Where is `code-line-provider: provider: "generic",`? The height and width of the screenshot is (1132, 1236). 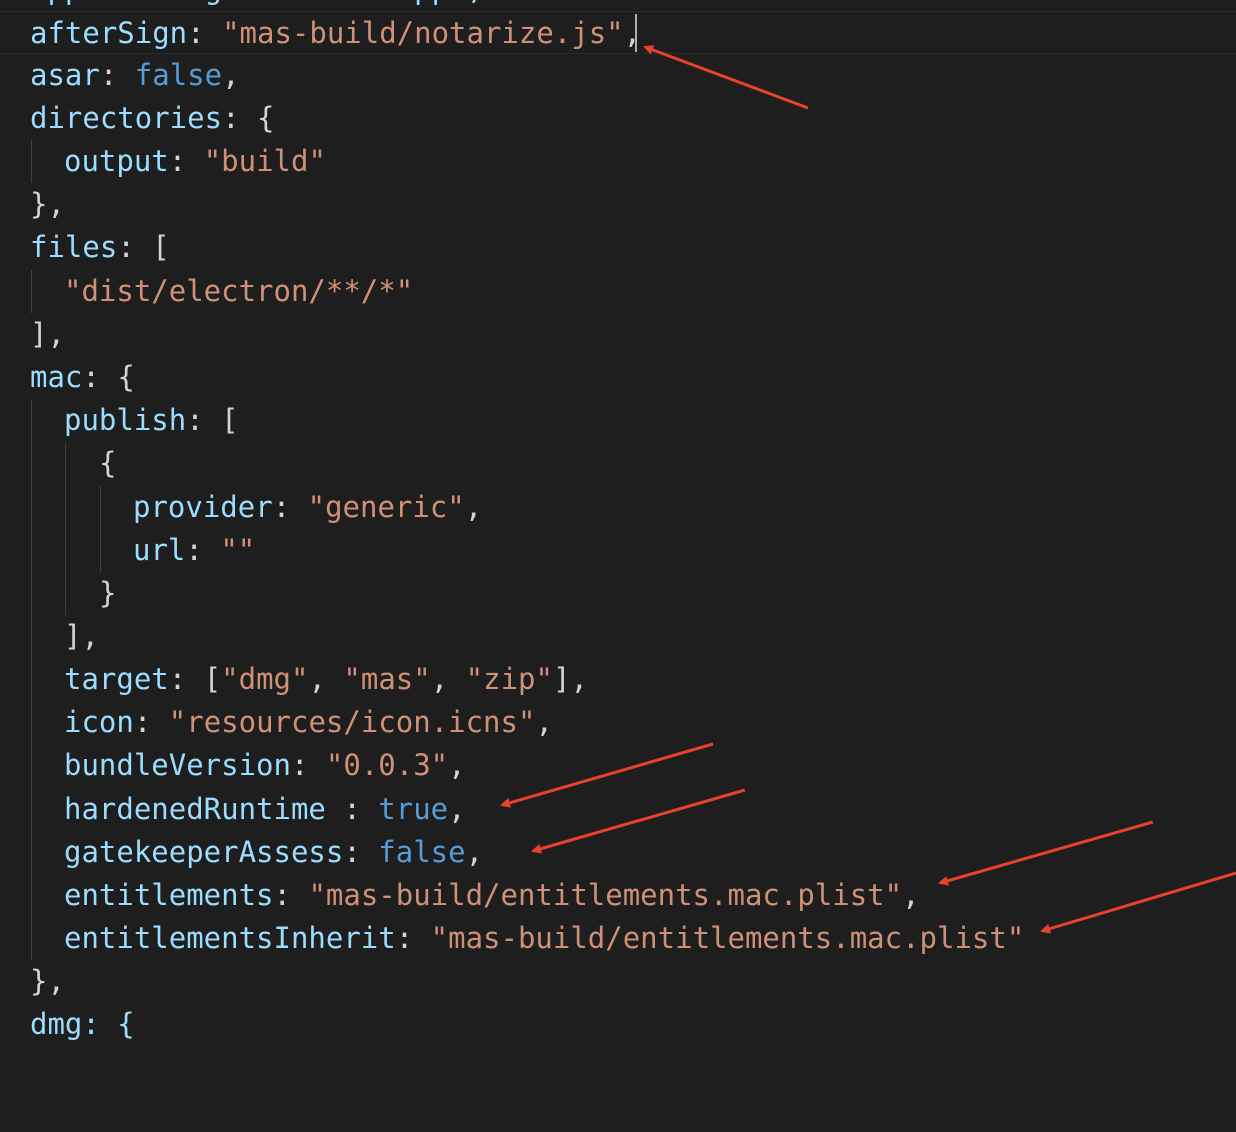 code-line-provider: provider: "generic", is located at coordinates (618, 507).